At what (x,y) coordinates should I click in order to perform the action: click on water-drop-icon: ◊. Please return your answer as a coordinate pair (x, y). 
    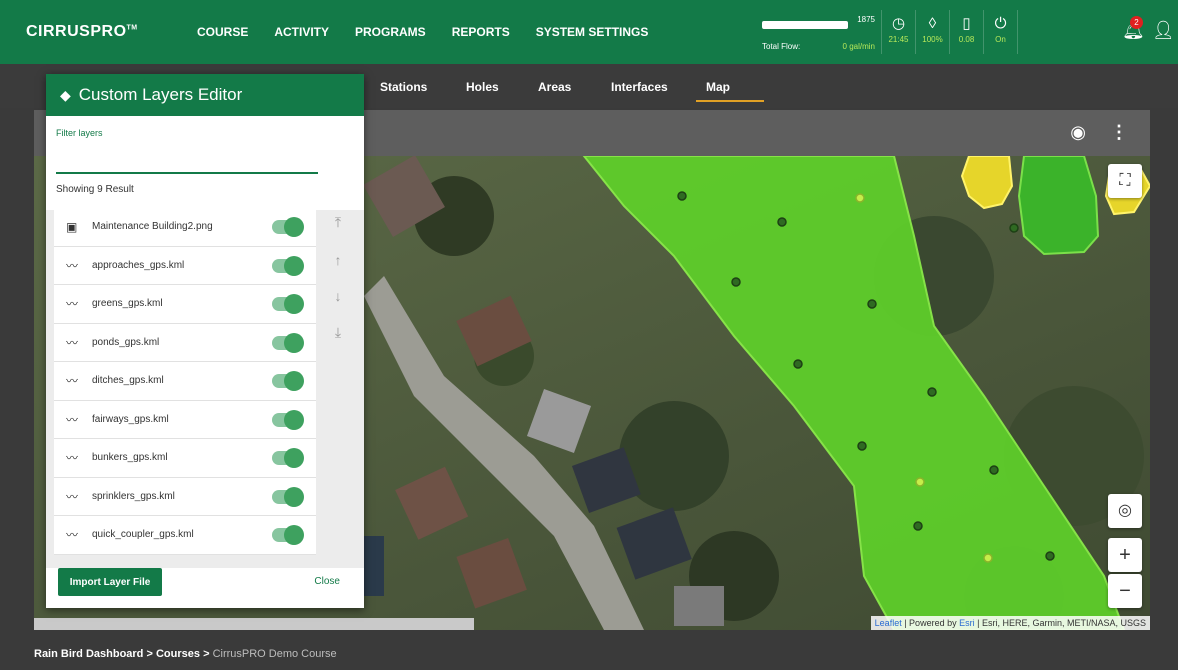
    Looking at the image, I should click on (932, 23).